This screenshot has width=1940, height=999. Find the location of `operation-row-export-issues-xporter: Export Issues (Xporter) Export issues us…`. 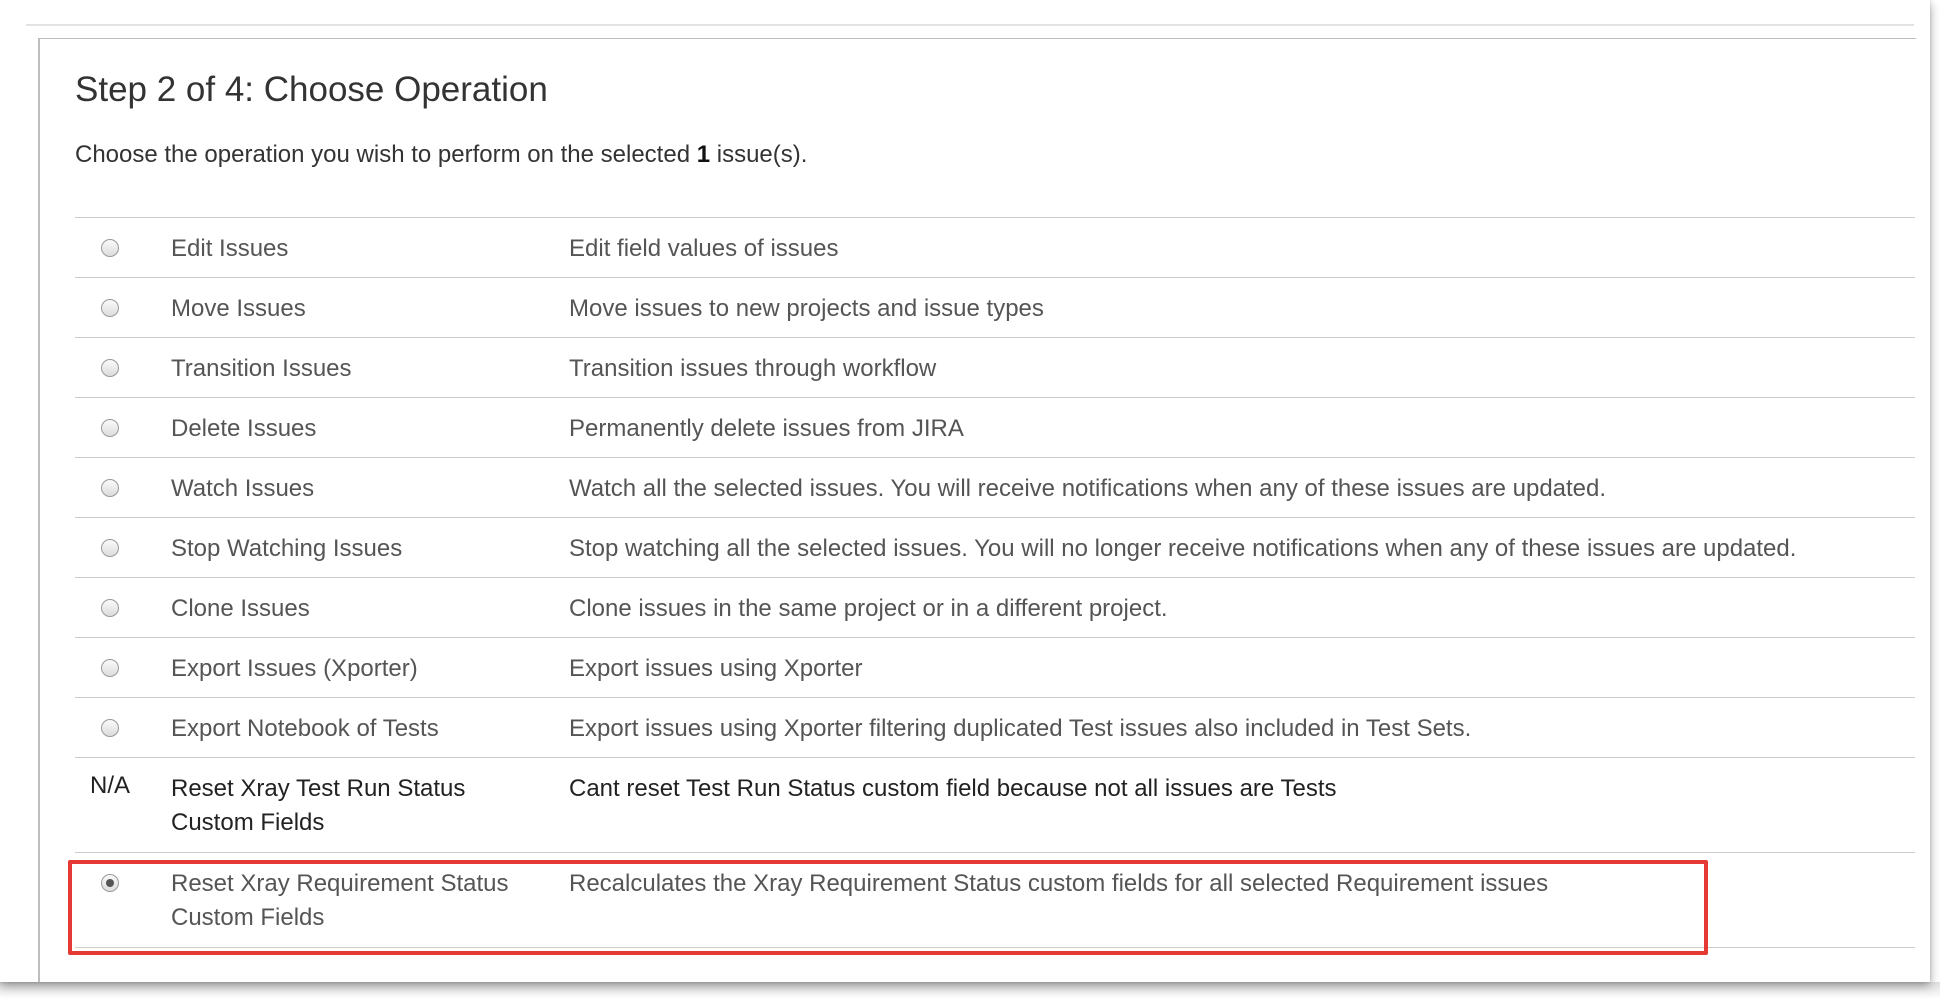

operation-row-export-issues-xporter: Export Issues (Xporter) Export issues us… is located at coordinates (995, 668).